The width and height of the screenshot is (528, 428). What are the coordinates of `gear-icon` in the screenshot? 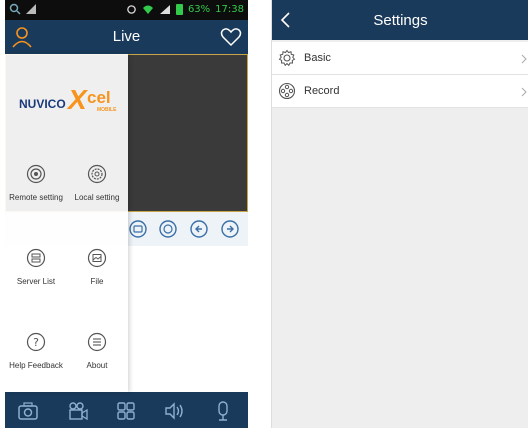 It's located at (287, 58).